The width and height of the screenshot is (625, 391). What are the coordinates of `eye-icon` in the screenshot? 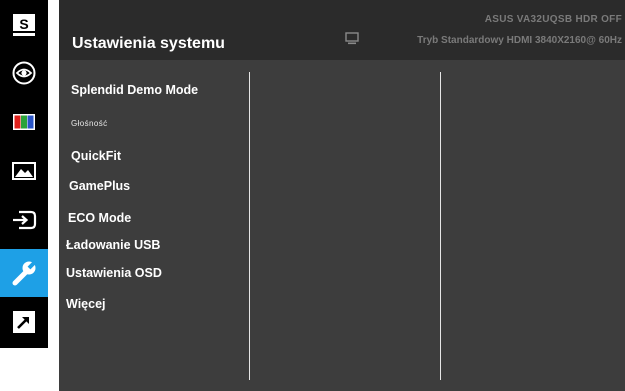 It's located at (24, 73).